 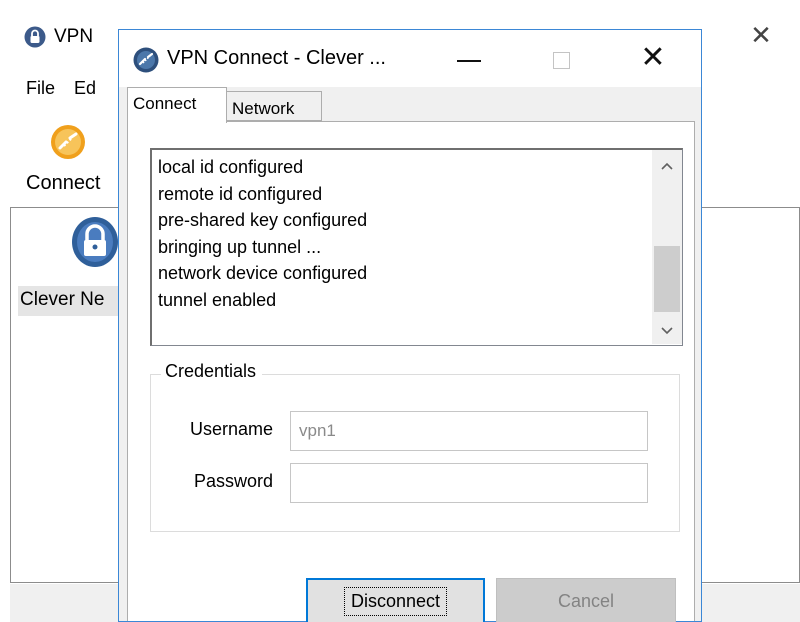 What do you see at coordinates (263, 220) in the screenshot?
I see `log-line: pre-shared key configured` at bounding box center [263, 220].